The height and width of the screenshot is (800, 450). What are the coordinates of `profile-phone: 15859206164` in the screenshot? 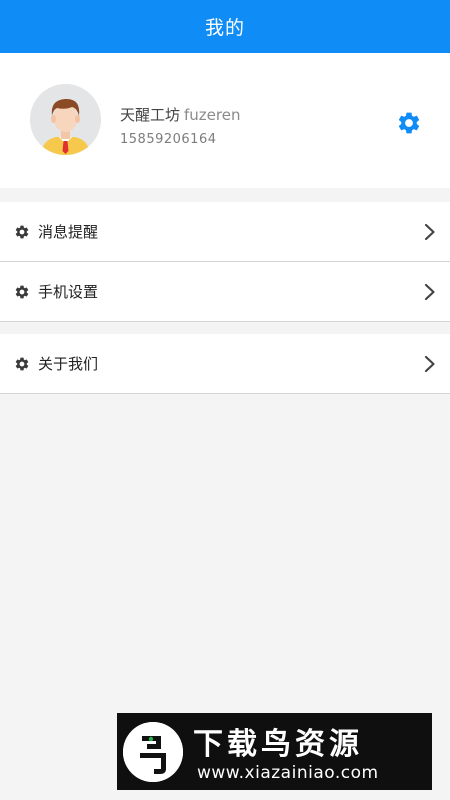 It's located at (168, 139).